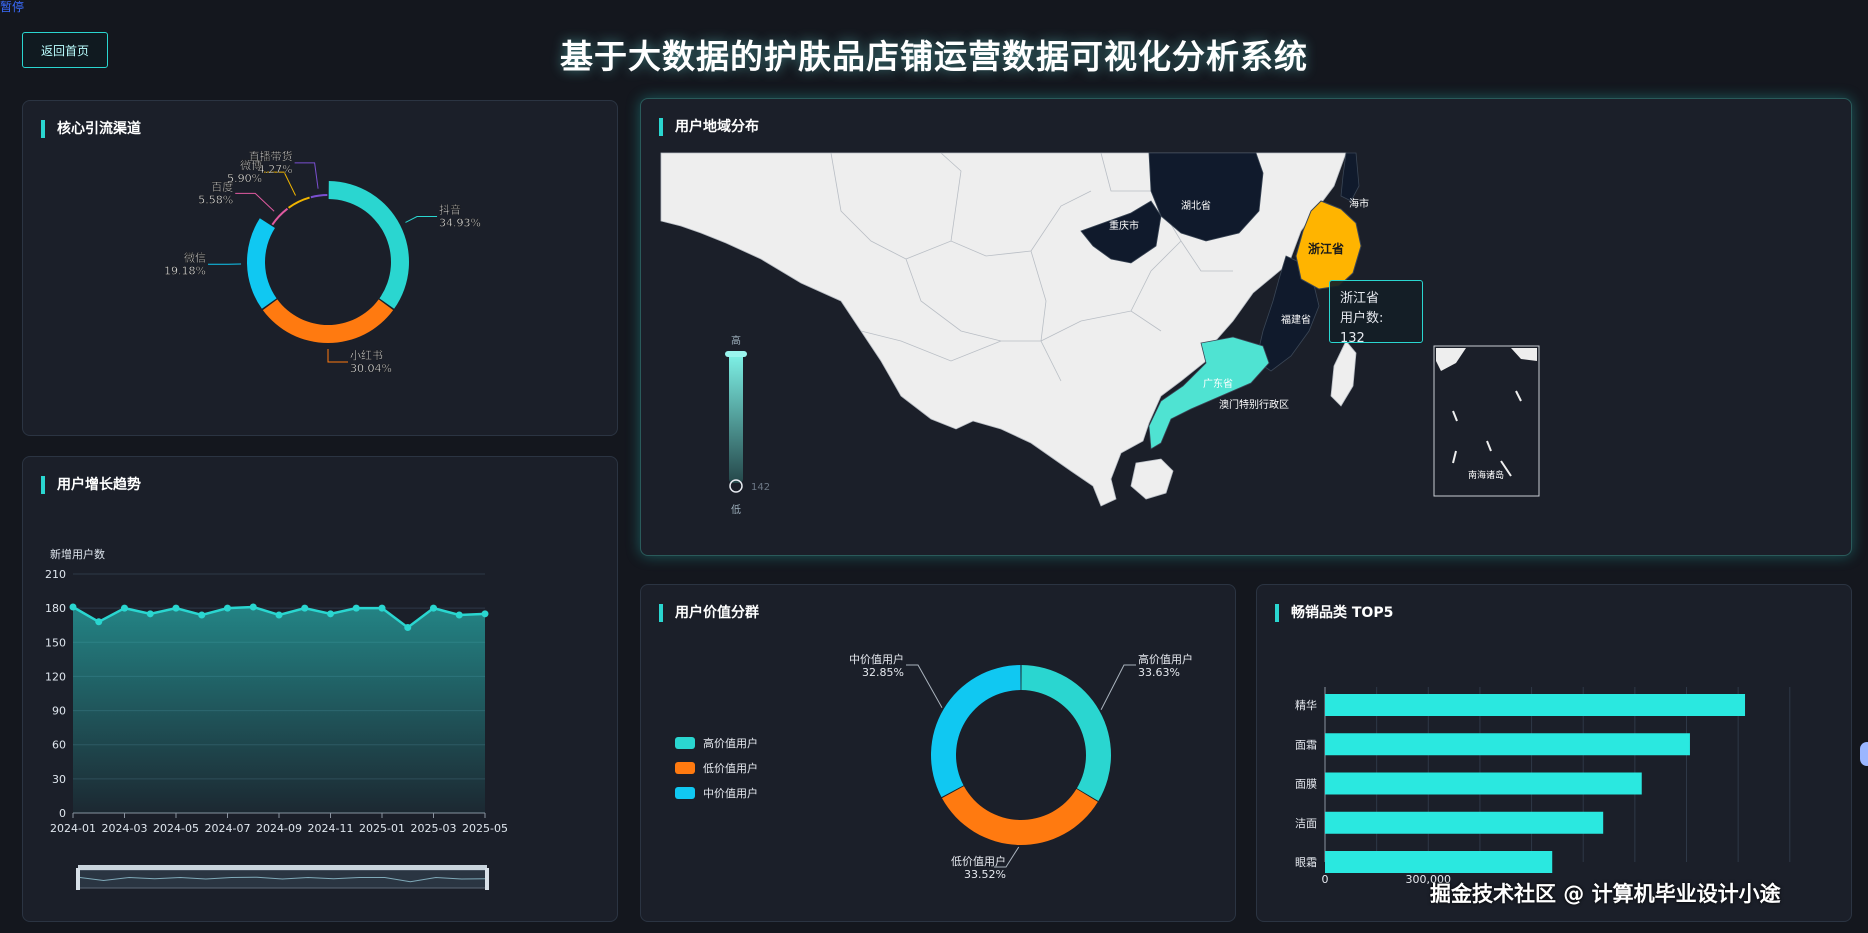 Image resolution: width=1868 pixels, height=933 pixels. I want to click on map-region-hainan, so click(1152, 479).